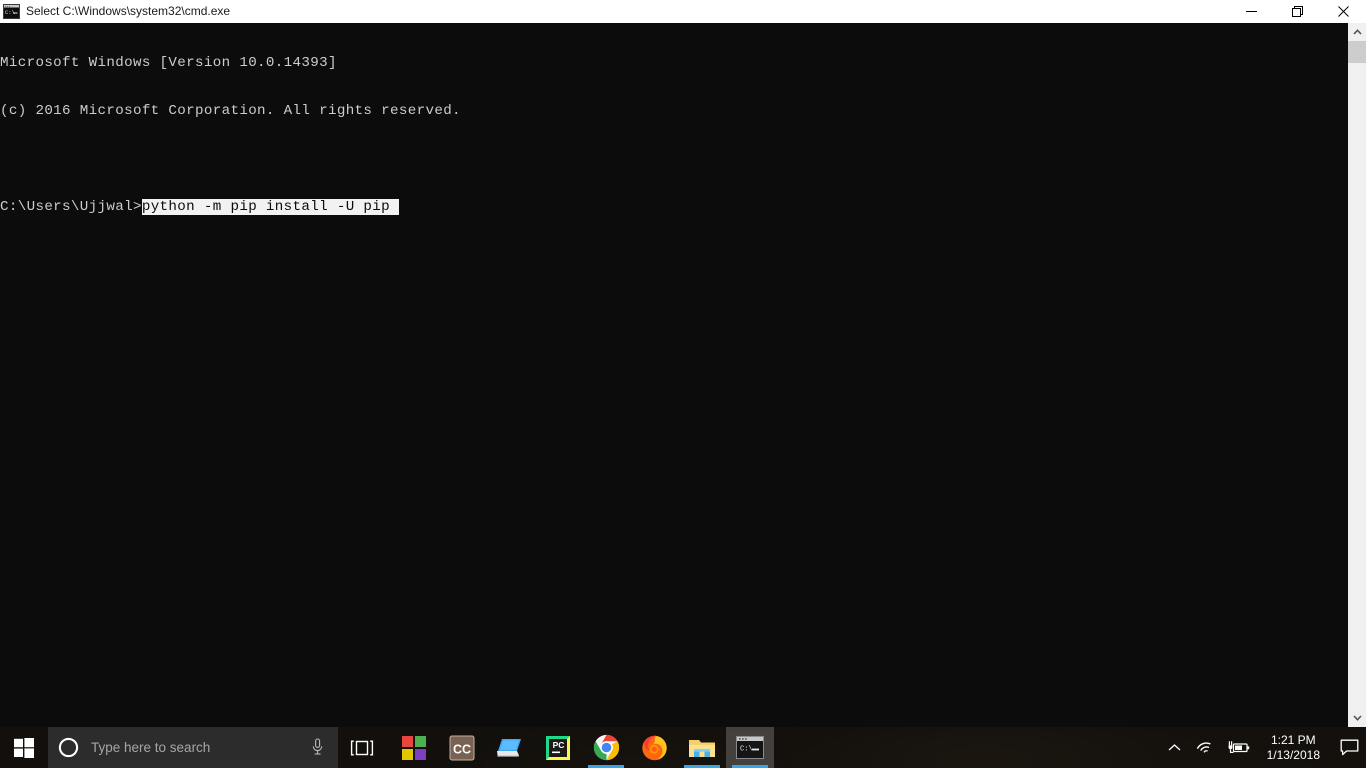 The height and width of the screenshot is (768, 1366). I want to click on taskbar-item-microsoft-store, so click(414, 747).